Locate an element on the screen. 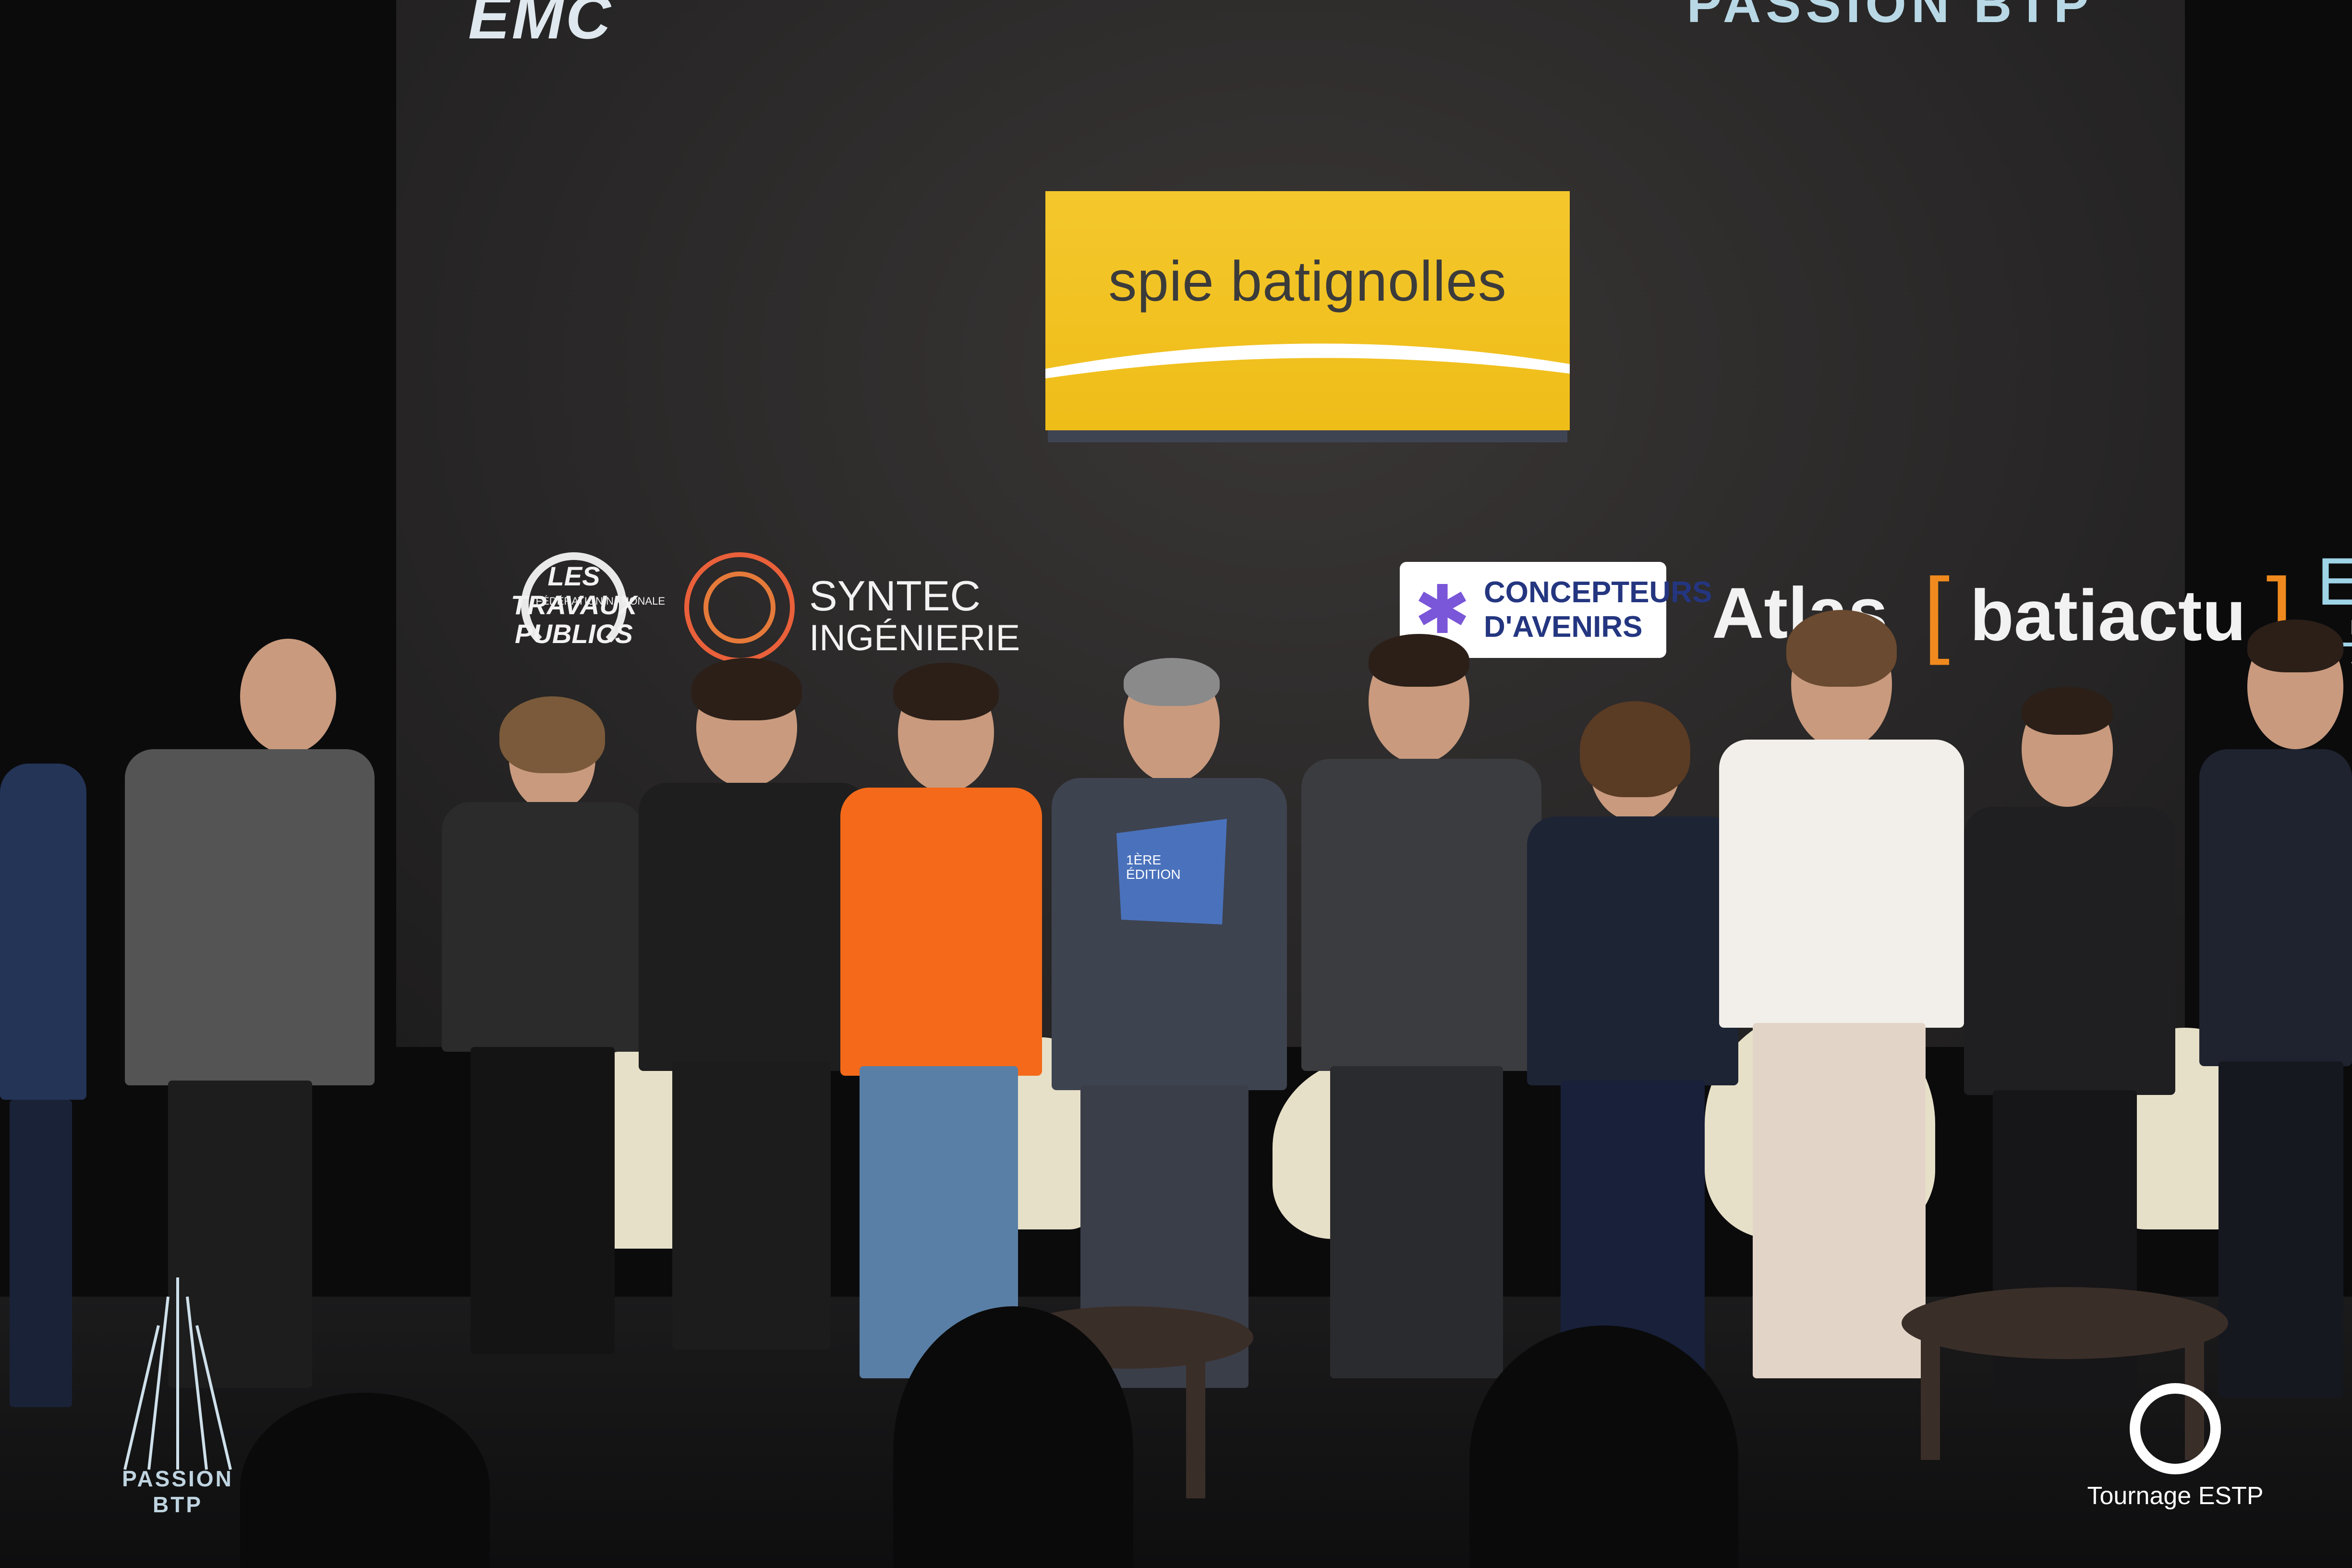  person-orange-vest is located at coordinates (941, 1028).